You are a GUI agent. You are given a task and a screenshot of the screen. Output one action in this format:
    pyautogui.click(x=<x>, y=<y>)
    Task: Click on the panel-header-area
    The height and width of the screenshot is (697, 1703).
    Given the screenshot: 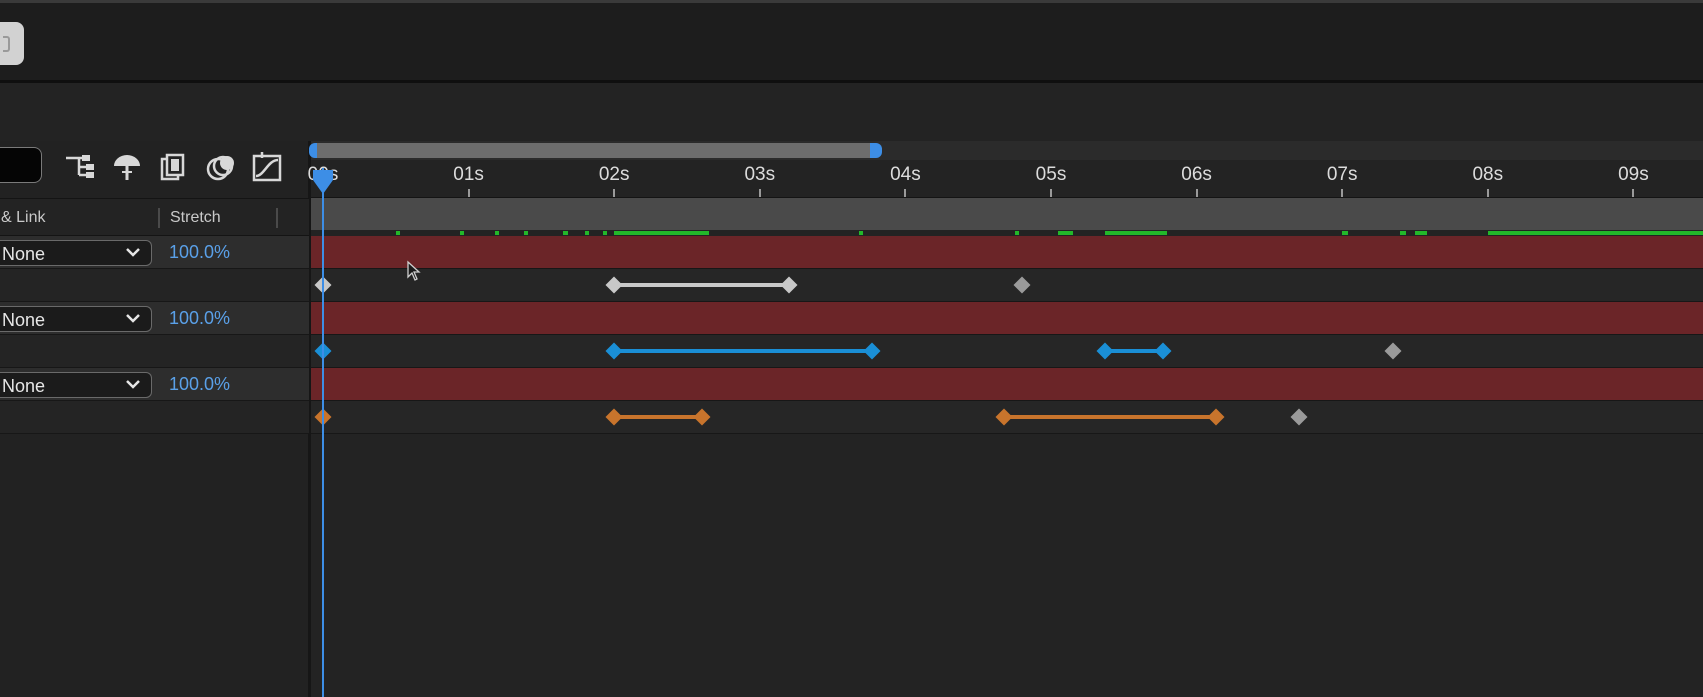 What is the action you would take?
    pyautogui.click(x=851, y=112)
    